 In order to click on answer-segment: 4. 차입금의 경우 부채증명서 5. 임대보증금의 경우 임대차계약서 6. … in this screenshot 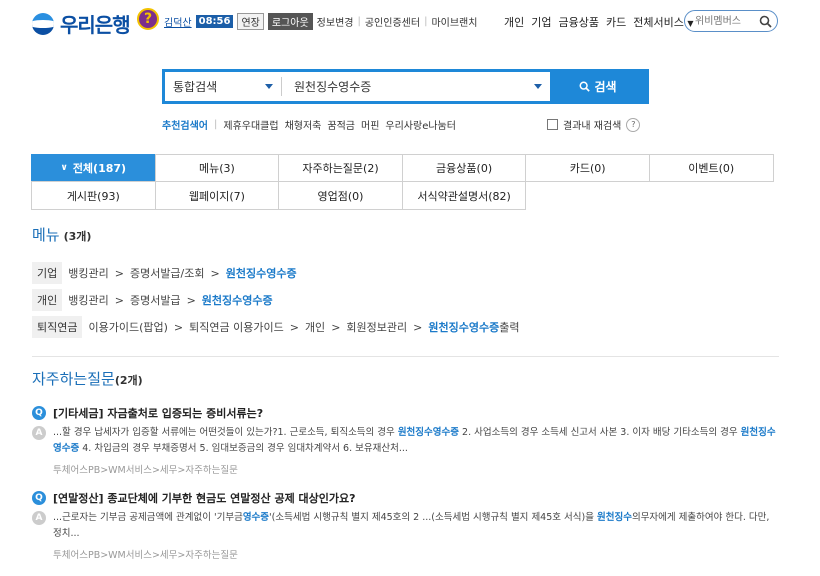, I will do `click(243, 448)`.